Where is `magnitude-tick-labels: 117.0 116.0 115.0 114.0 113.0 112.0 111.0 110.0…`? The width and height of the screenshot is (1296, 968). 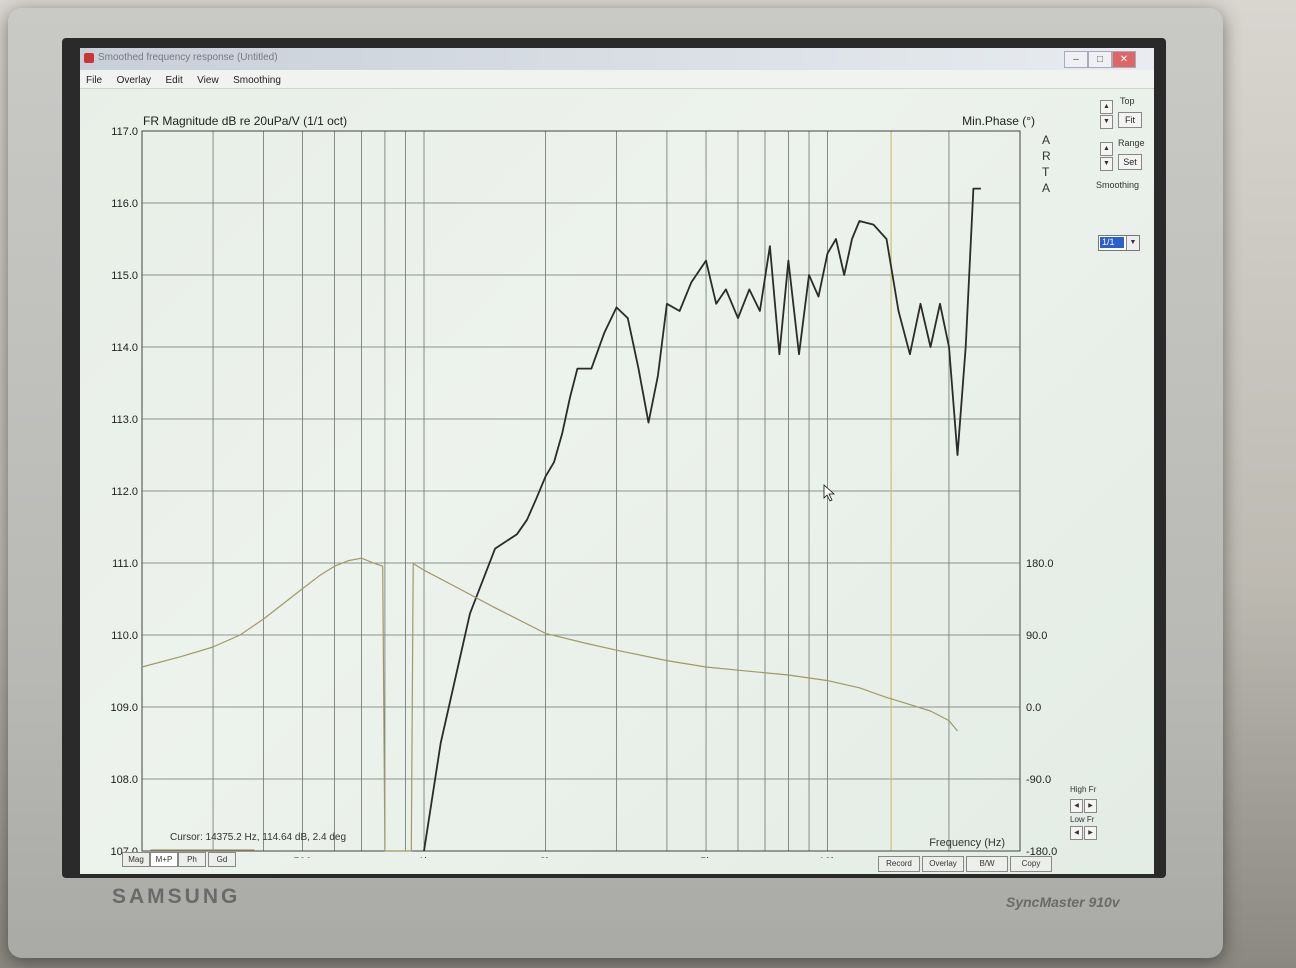
magnitude-tick-labels: 117.0 116.0 115.0 114.0 113.0 112.0 111.0 110.0… is located at coordinates (124, 492).